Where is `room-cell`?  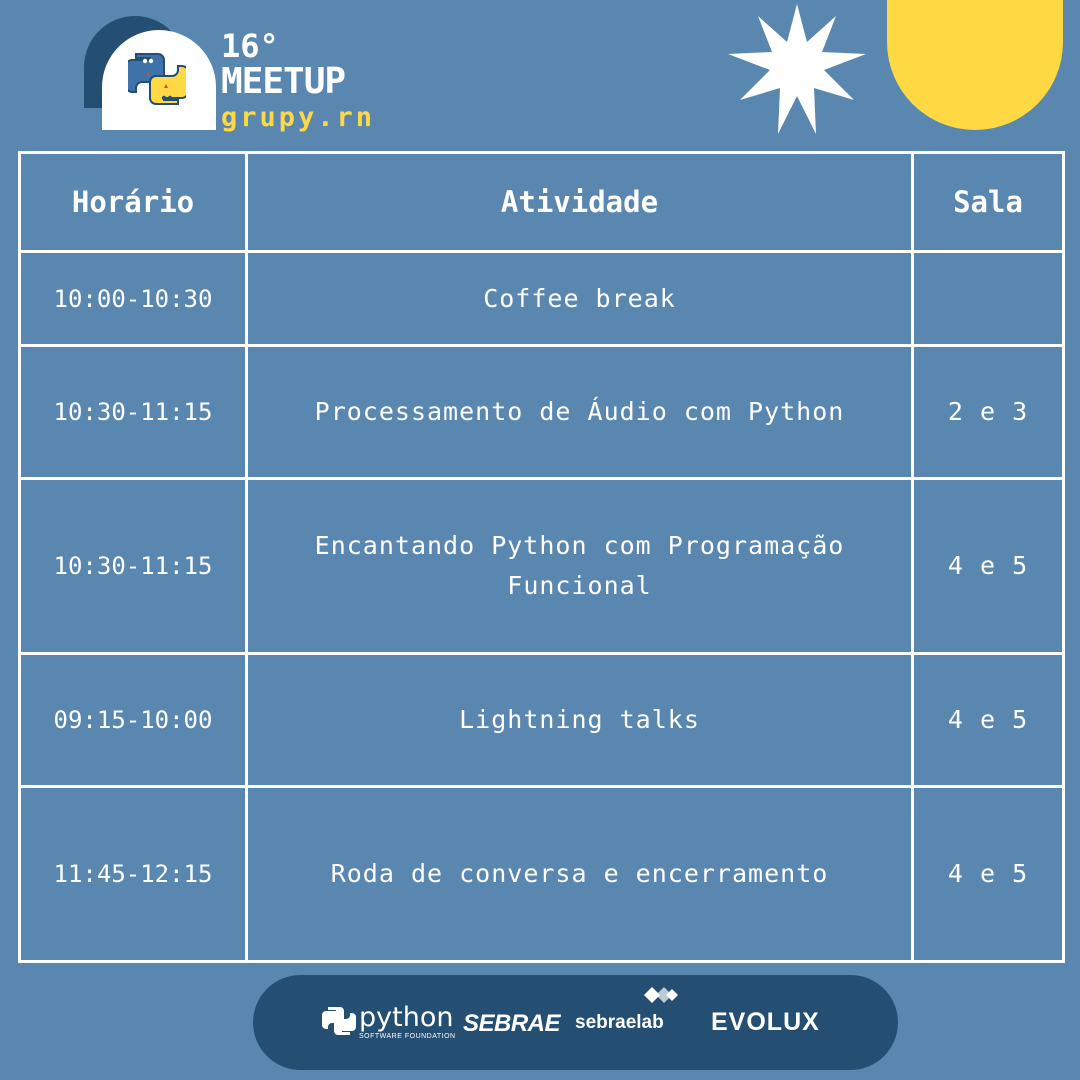 room-cell is located at coordinates (988, 298).